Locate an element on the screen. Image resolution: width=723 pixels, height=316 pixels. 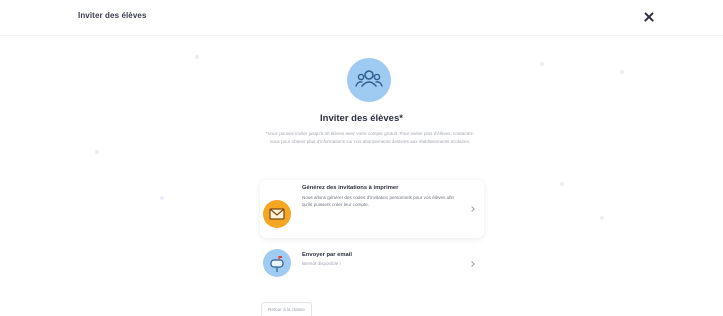
option-title: Générez des invitations à imprimer is located at coordinates (350, 188).